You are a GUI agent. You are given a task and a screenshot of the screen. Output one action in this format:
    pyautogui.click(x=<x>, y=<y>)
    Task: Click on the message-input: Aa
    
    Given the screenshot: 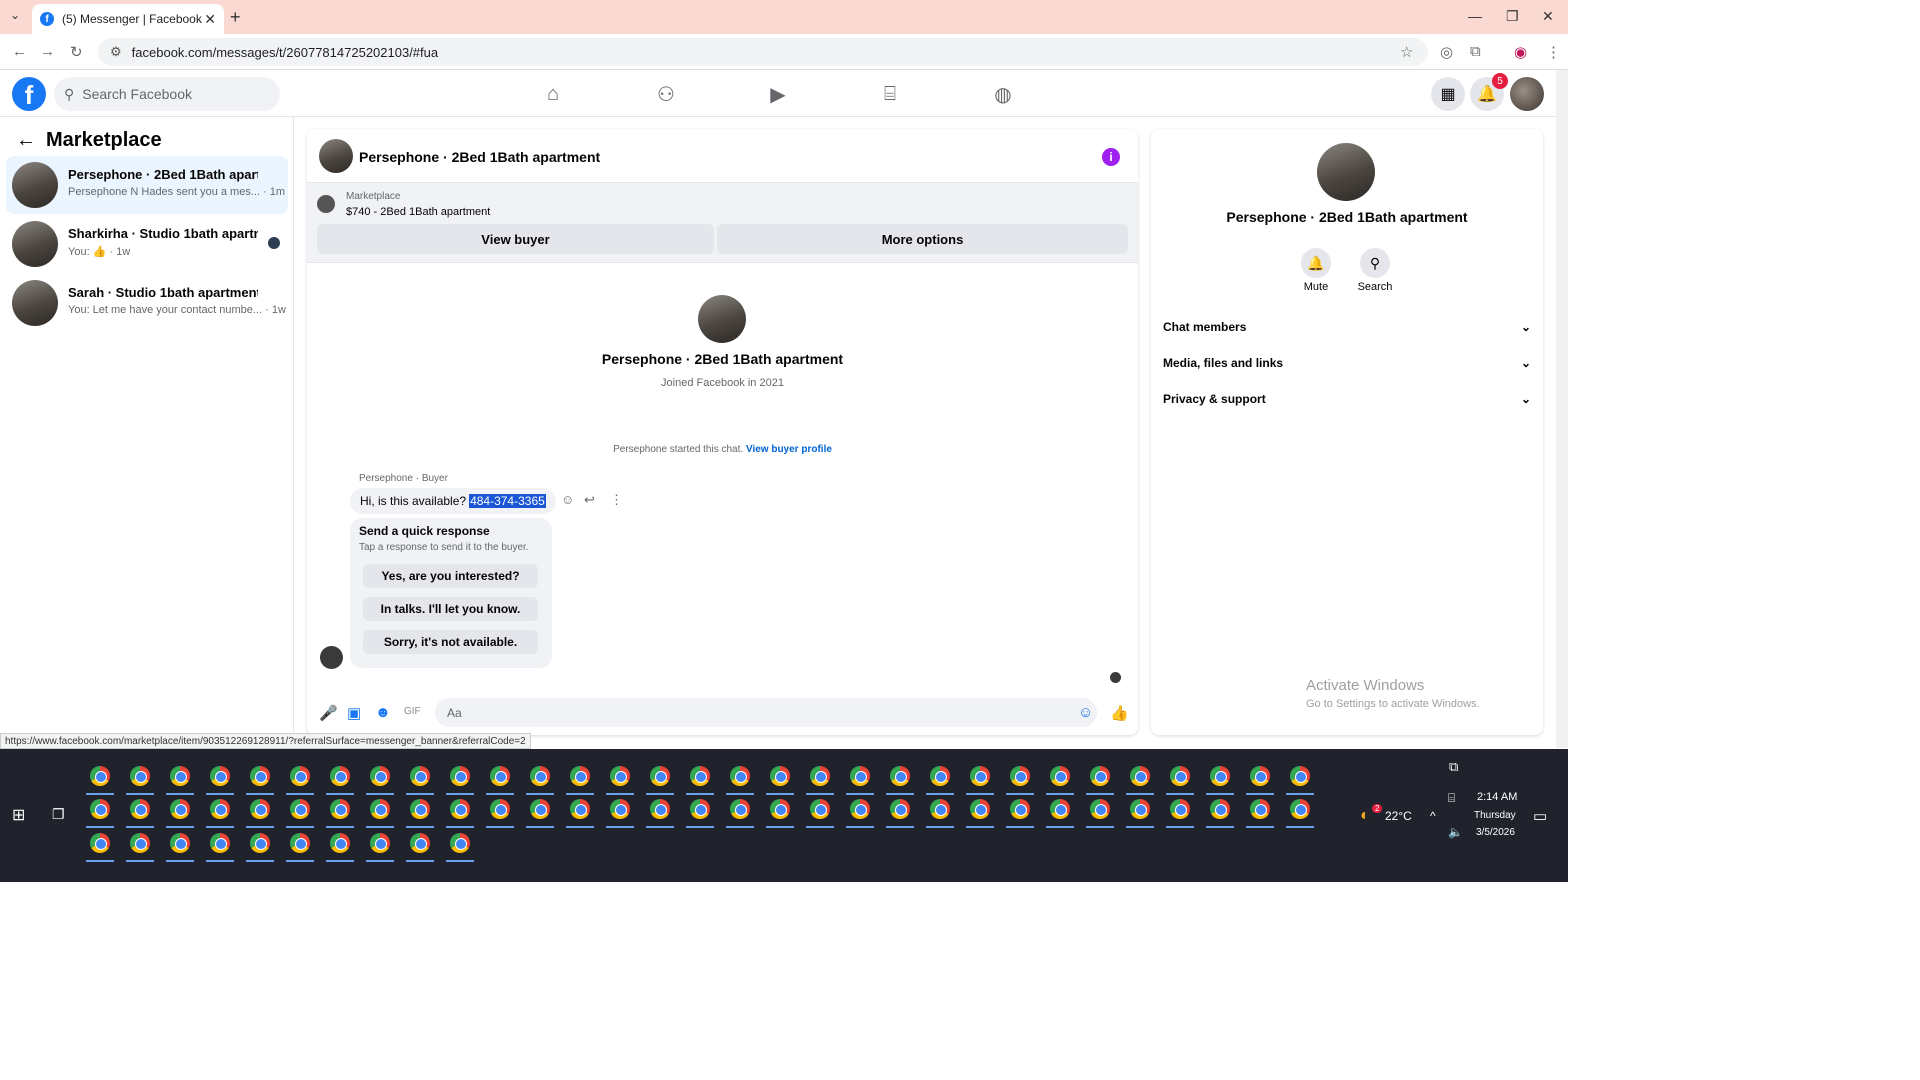 What is the action you would take?
    pyautogui.click(x=766, y=712)
    